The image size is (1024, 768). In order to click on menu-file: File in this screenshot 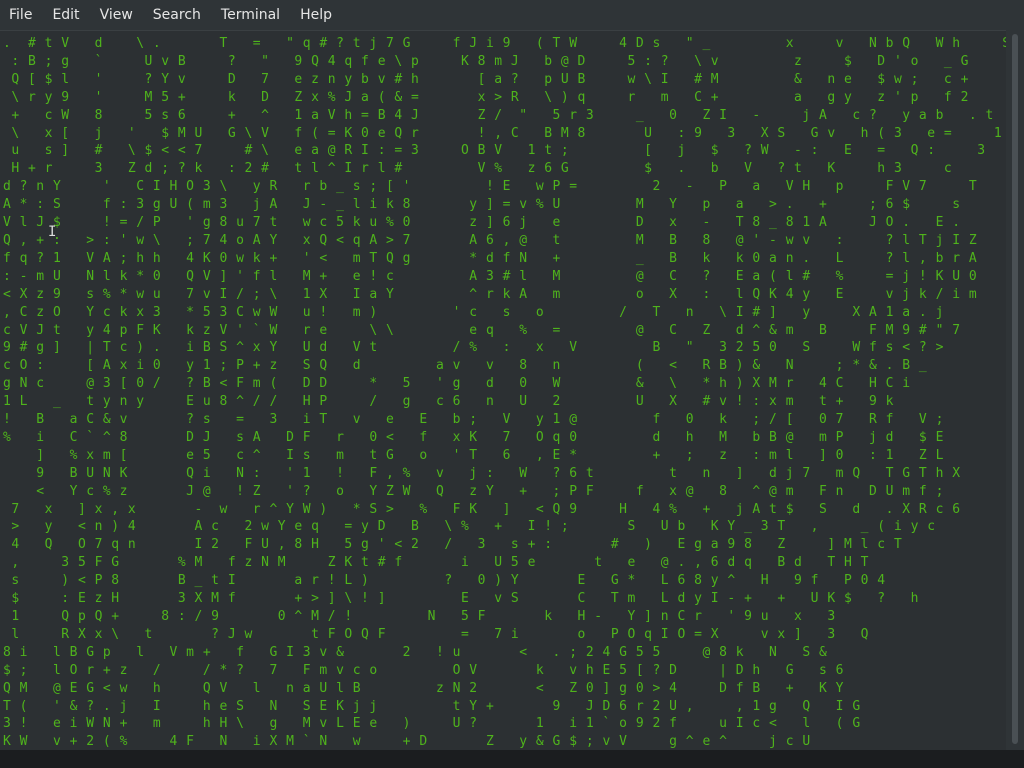, I will do `click(21, 15)`.